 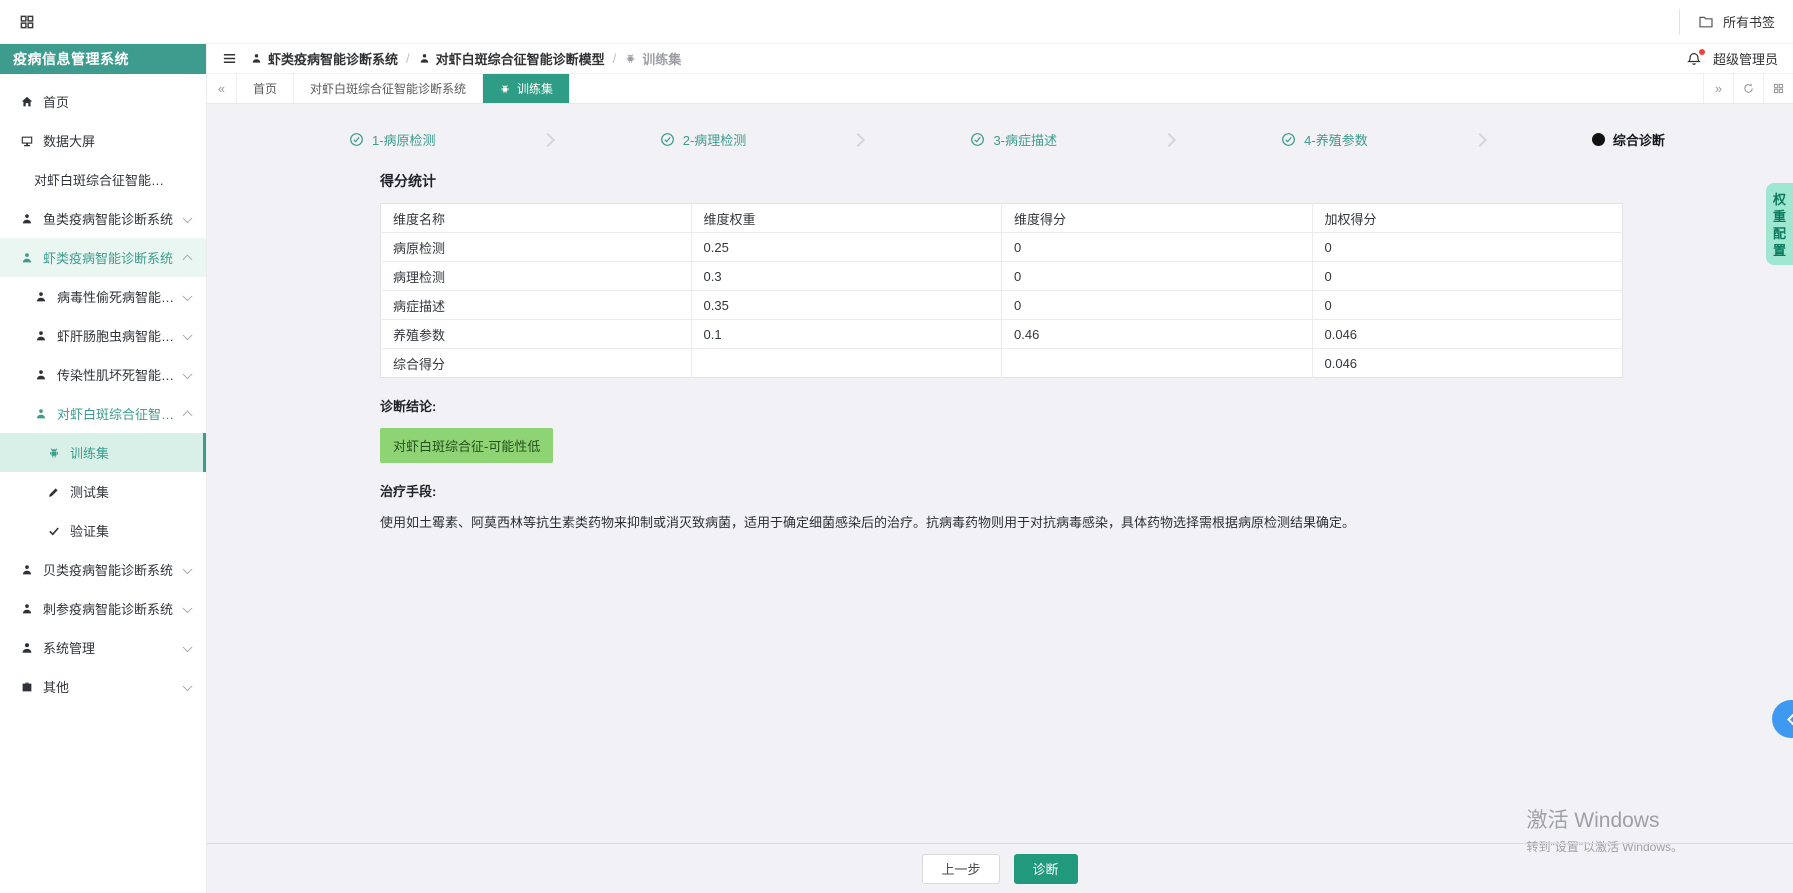 What do you see at coordinates (222, 88) in the screenshot?
I see `tabs-scroll-left-button: «` at bounding box center [222, 88].